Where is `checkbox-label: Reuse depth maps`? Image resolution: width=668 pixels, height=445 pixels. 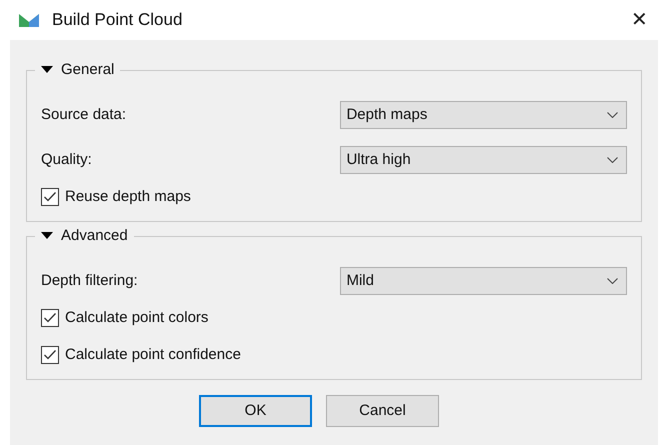
checkbox-label: Reuse depth maps is located at coordinates (128, 197).